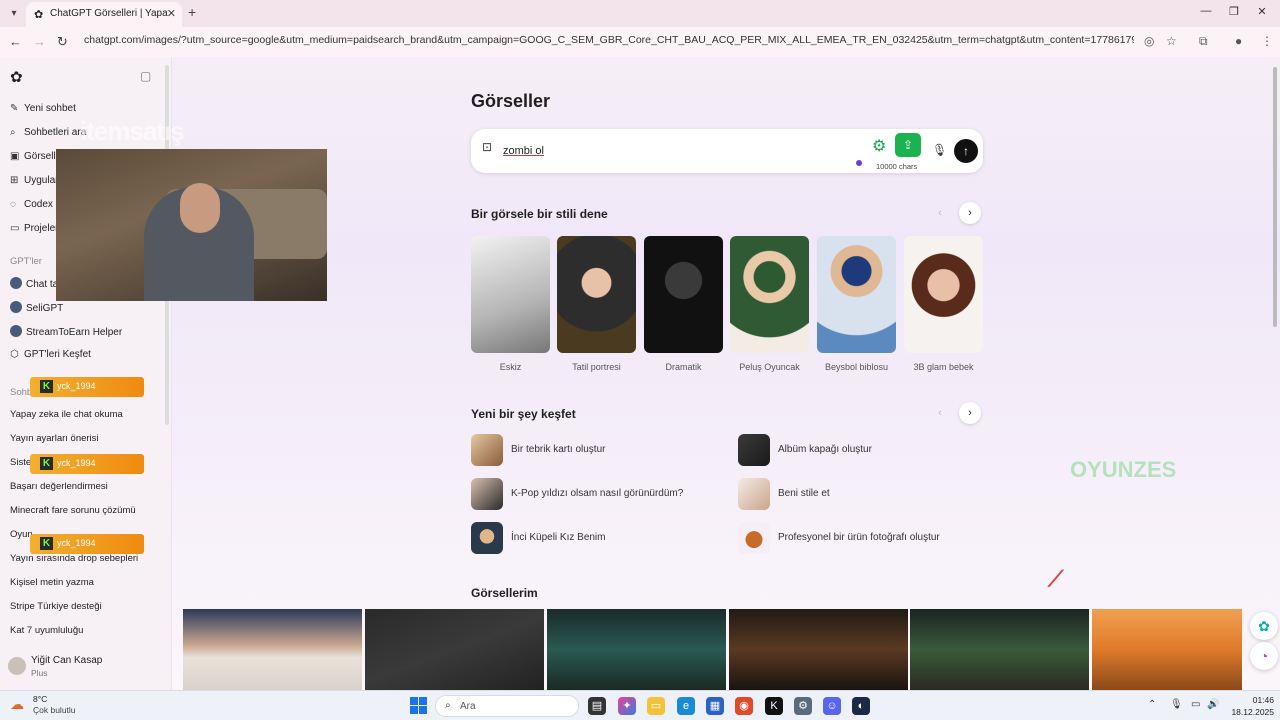 Image resolution: width=1280 pixels, height=720 pixels. I want to click on style-card-plush, so click(769, 294).